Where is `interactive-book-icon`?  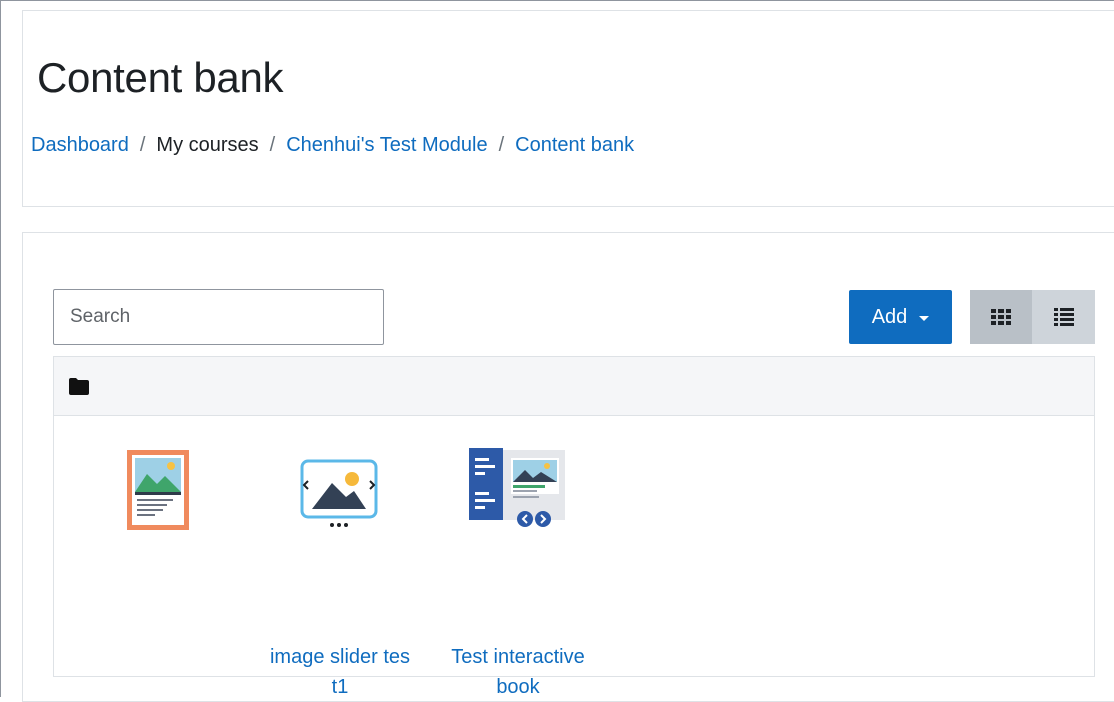 interactive-book-icon is located at coordinates (517, 487).